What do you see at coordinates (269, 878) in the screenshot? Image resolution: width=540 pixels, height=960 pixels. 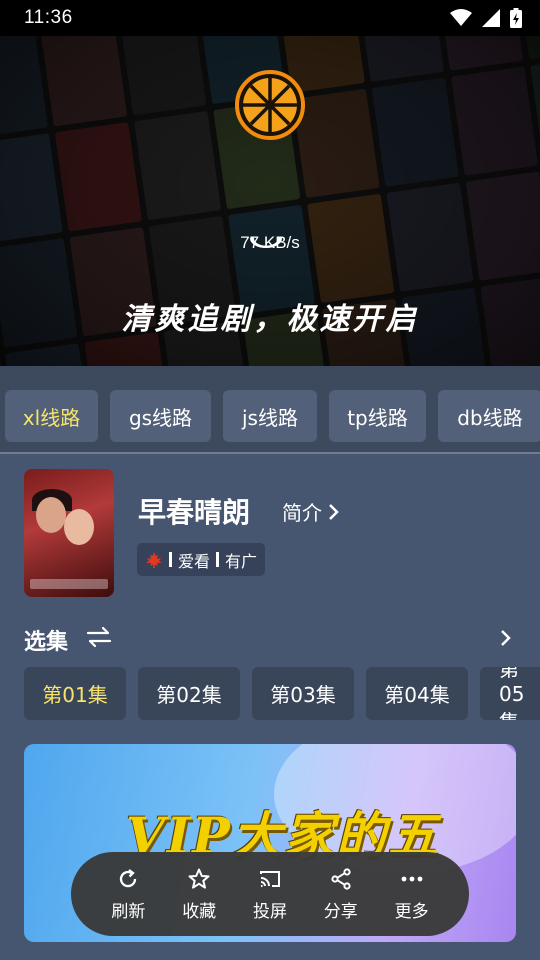 I see `cast-icon` at bounding box center [269, 878].